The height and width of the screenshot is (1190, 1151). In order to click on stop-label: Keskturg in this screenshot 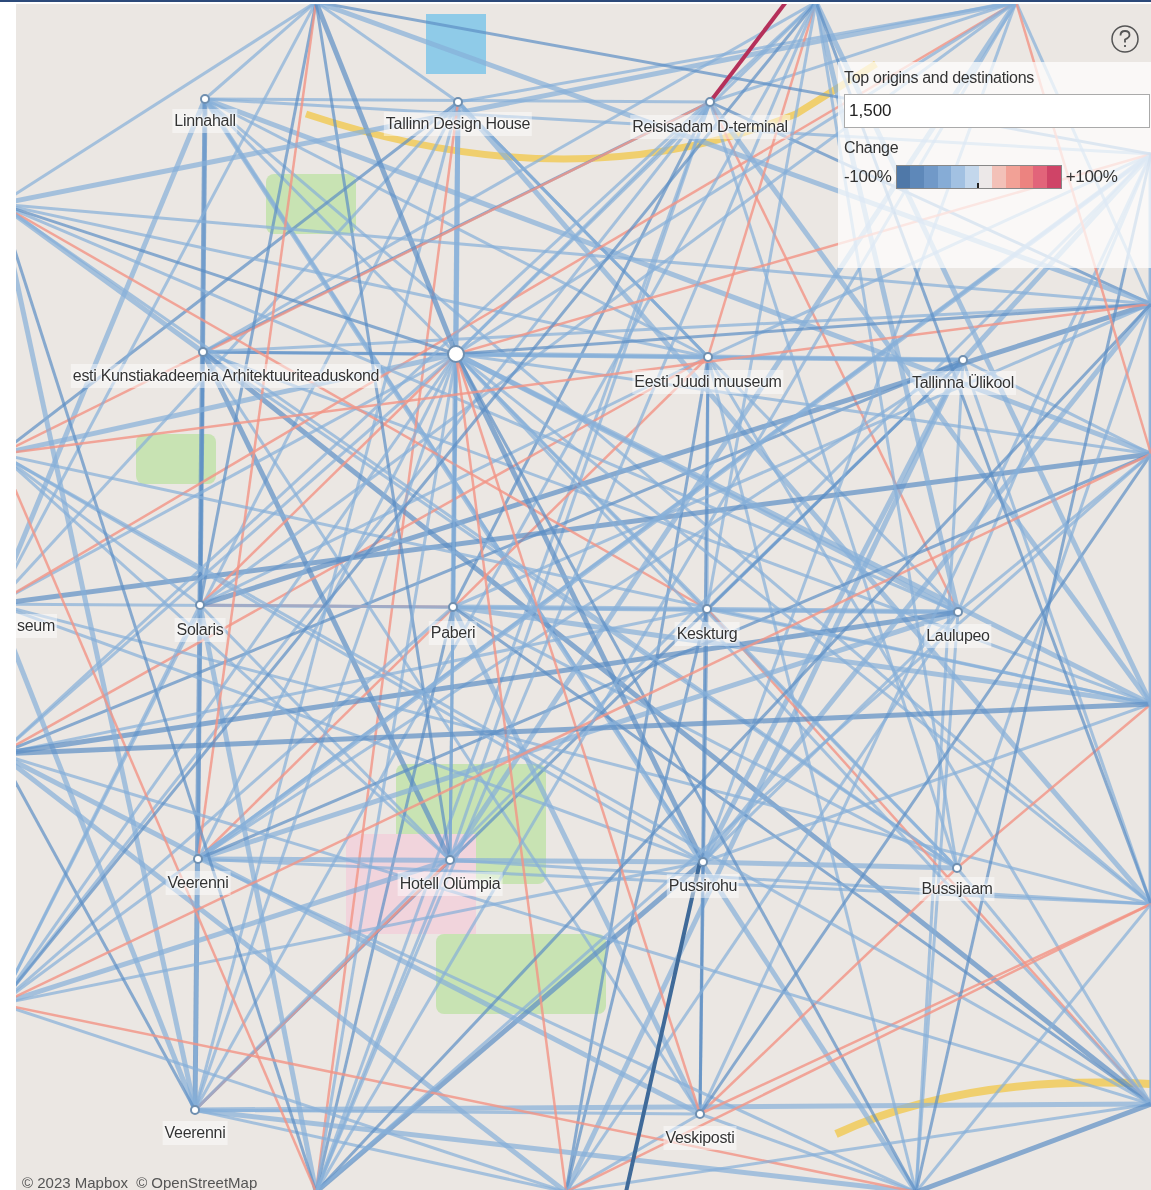, I will do `click(707, 634)`.